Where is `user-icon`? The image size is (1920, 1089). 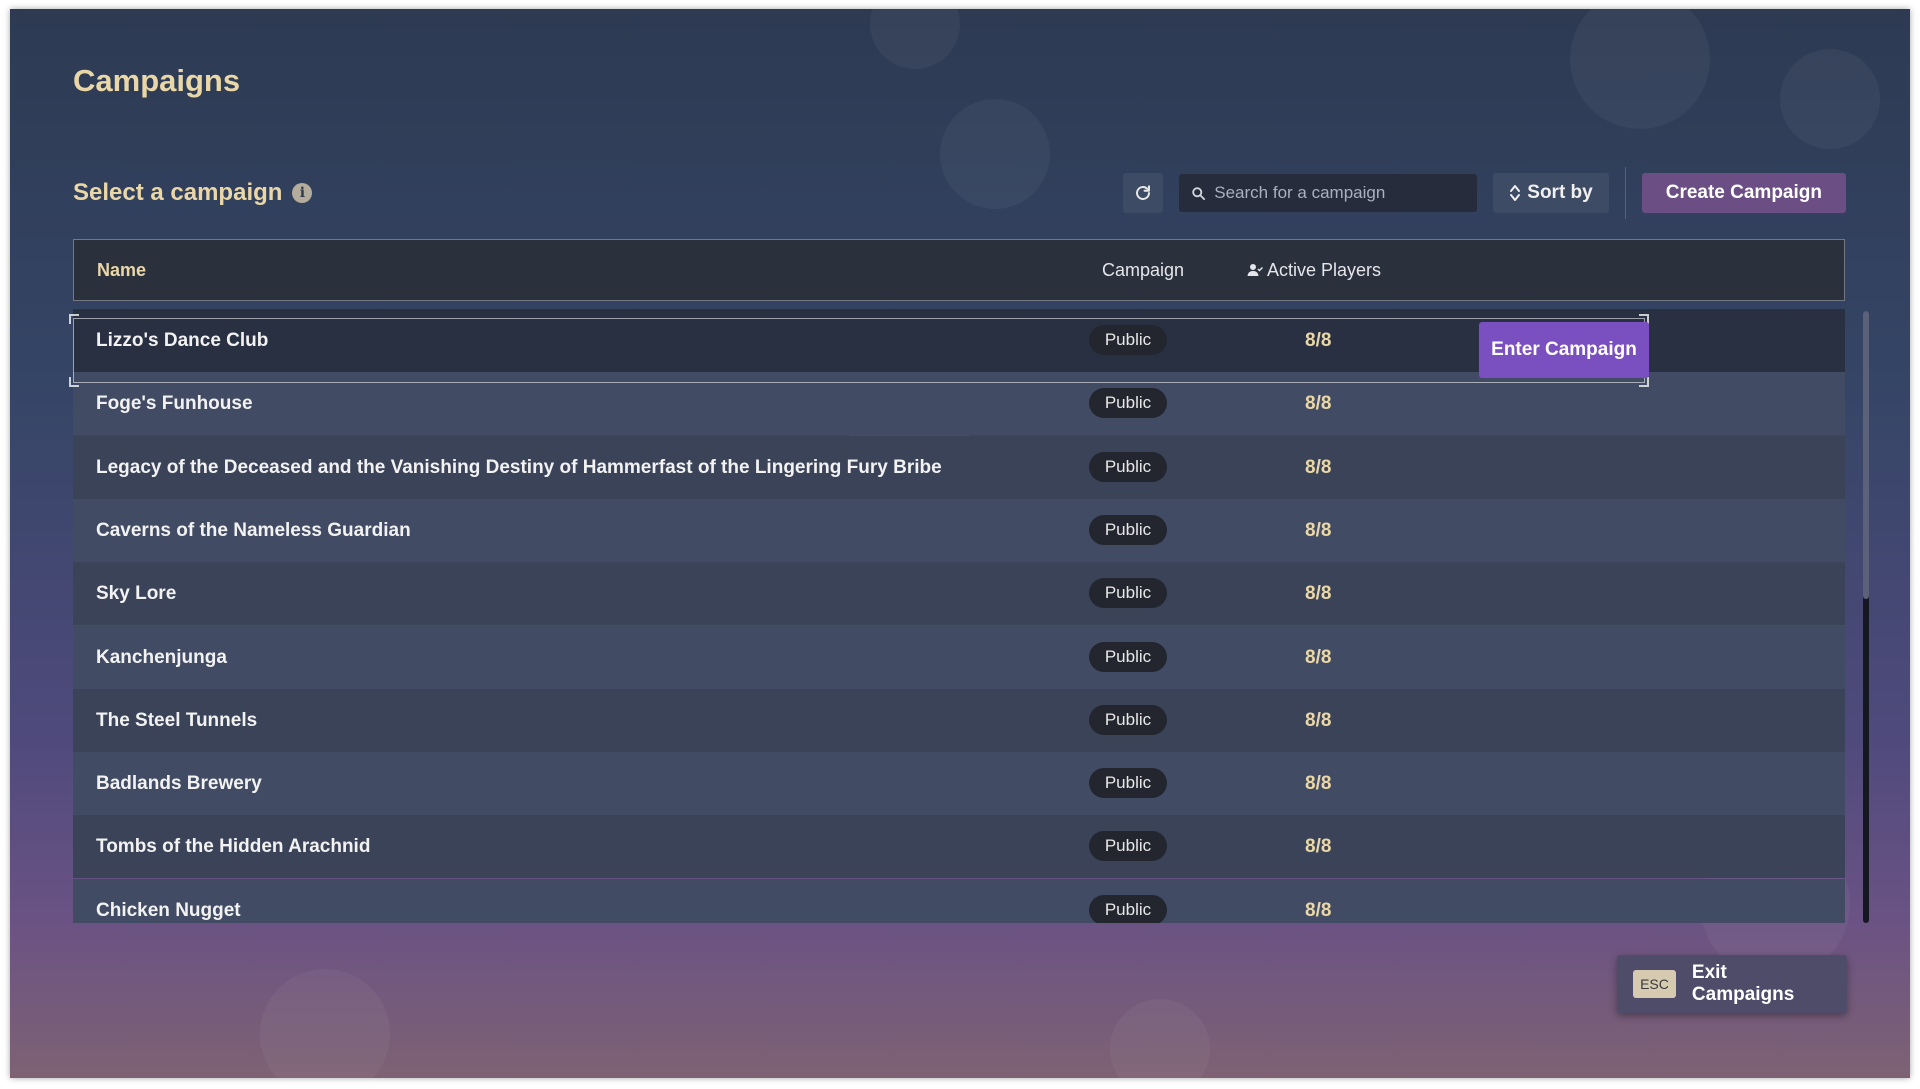
user-icon is located at coordinates (1255, 270).